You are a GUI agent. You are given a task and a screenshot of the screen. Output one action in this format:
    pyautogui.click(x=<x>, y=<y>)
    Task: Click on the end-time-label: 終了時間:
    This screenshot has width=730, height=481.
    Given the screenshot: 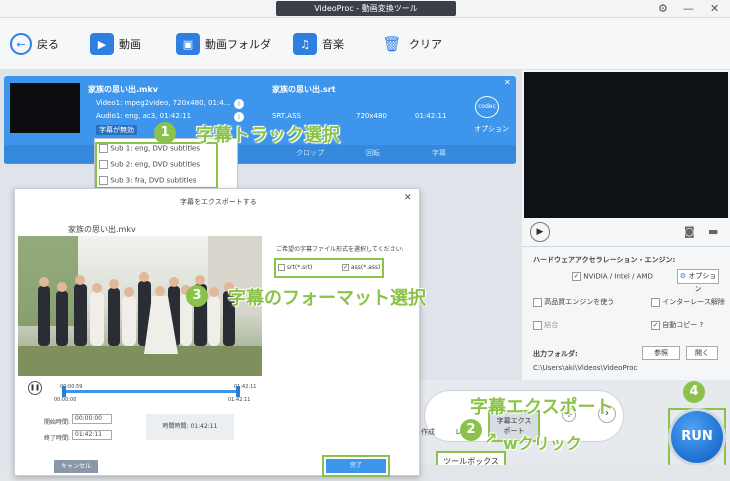 What is the action you would take?
    pyautogui.click(x=57, y=438)
    